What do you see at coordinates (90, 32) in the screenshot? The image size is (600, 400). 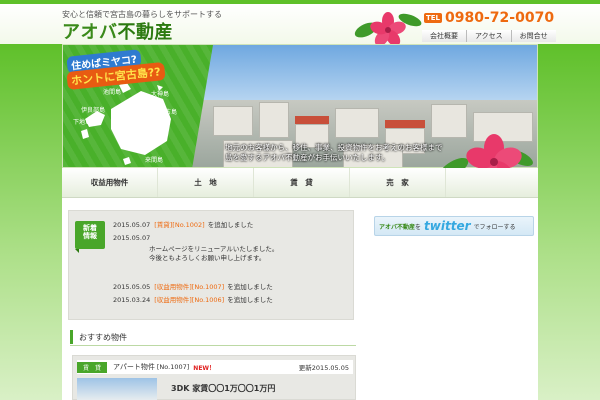 I see `logo-kana: アオバ` at bounding box center [90, 32].